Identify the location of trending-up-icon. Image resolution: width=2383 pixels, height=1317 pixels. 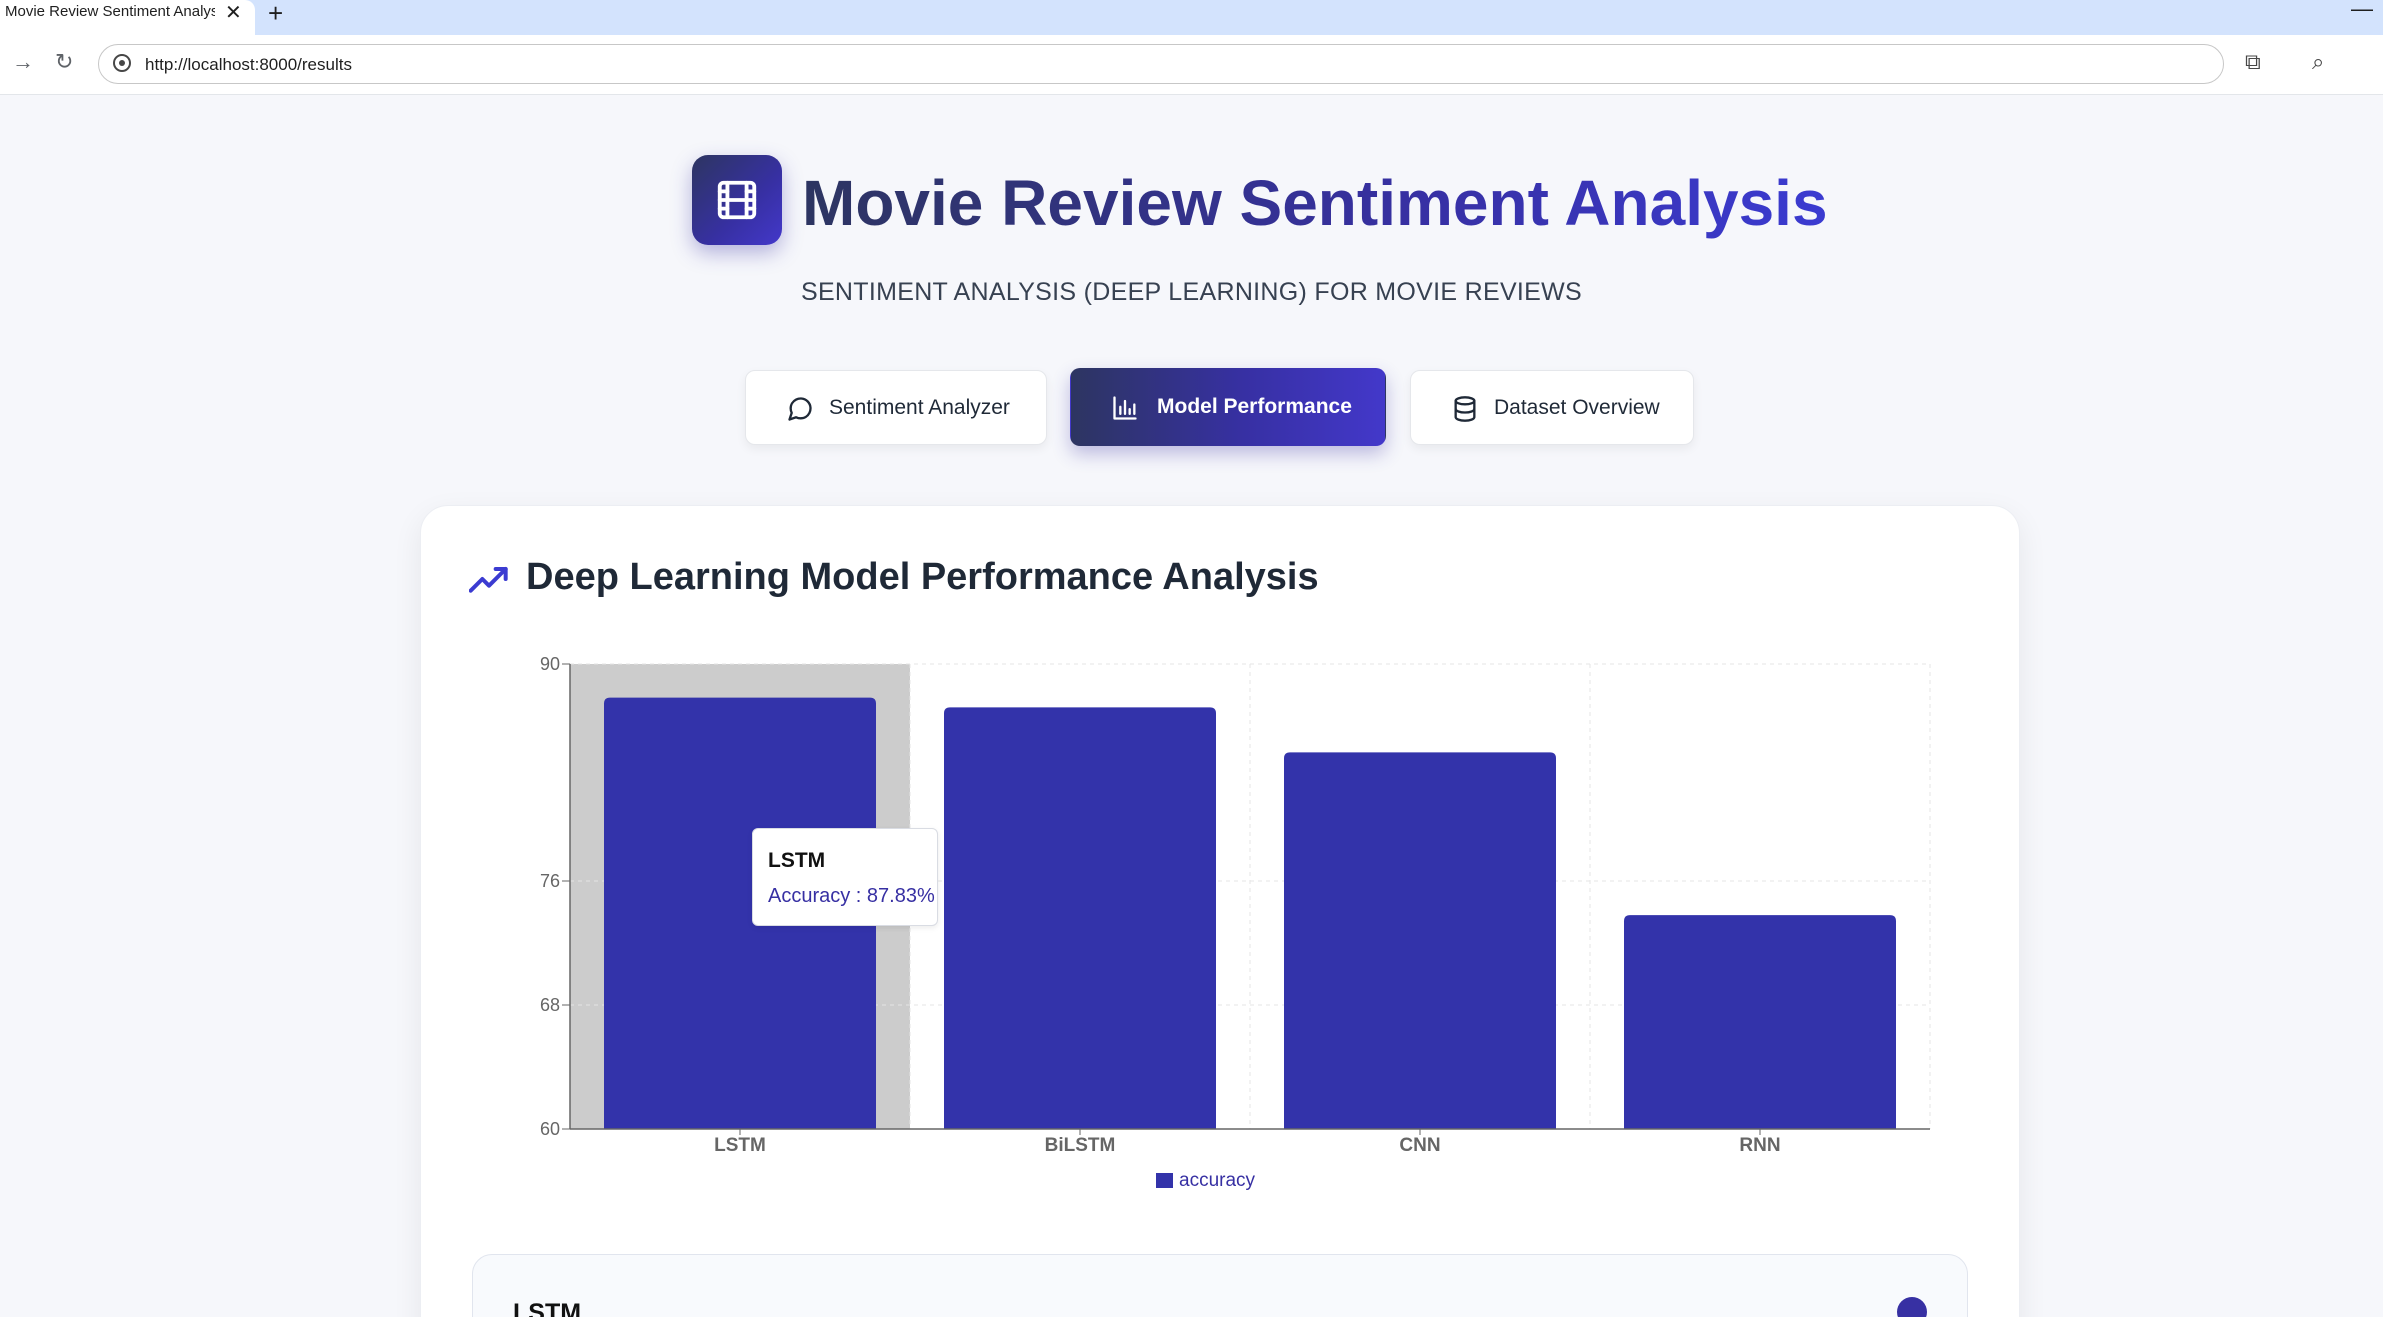
(488, 580).